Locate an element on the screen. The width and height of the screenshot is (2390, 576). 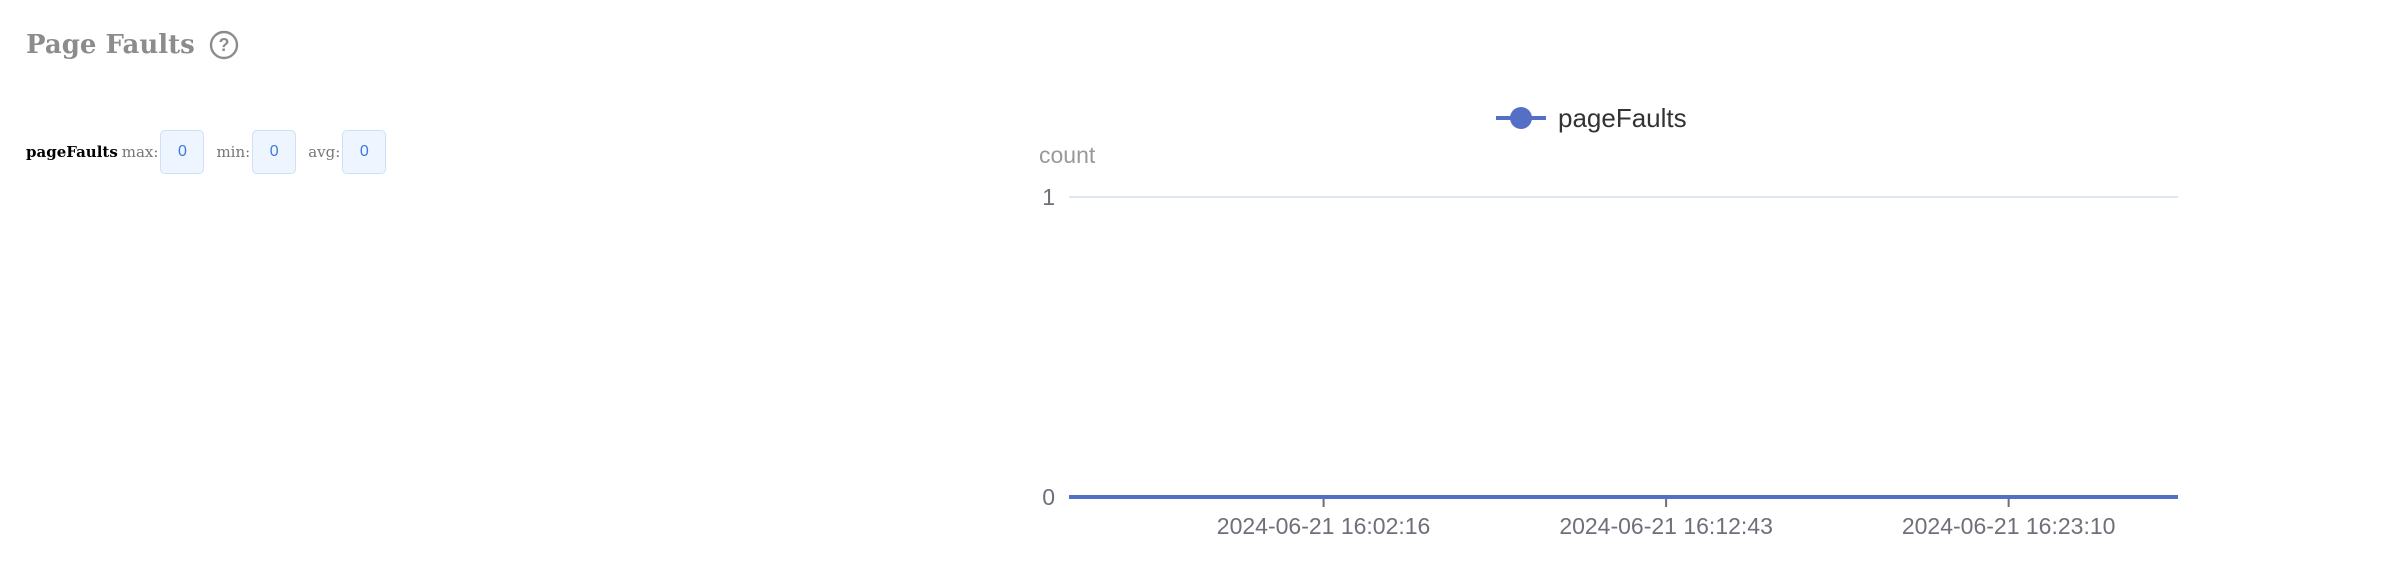
x-tick-label: 2024-06-21 16:23:10 is located at coordinates (2009, 526).